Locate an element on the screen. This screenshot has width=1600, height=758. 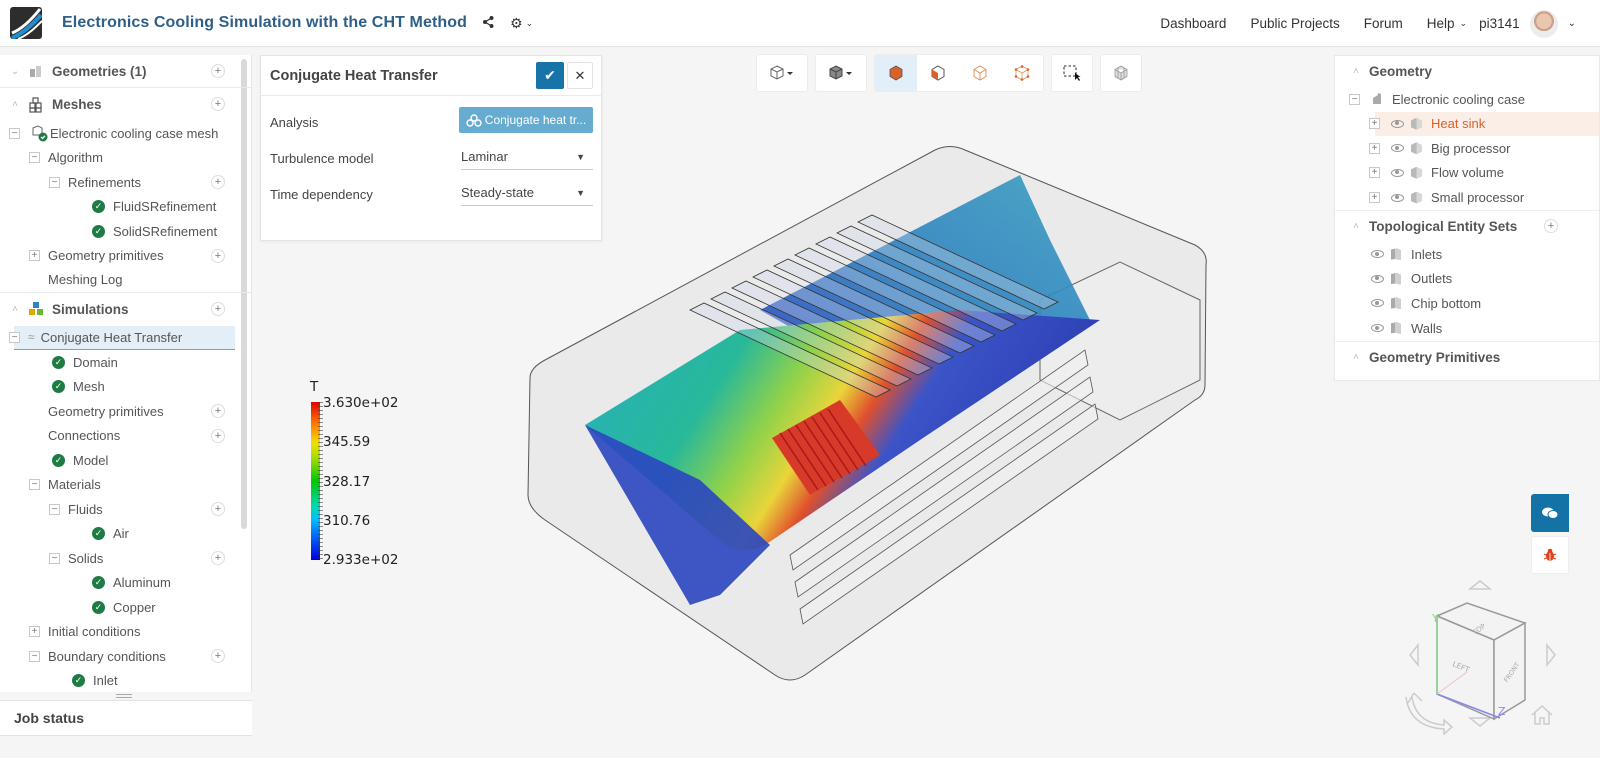
select-vertex-button is located at coordinates (1022, 73).